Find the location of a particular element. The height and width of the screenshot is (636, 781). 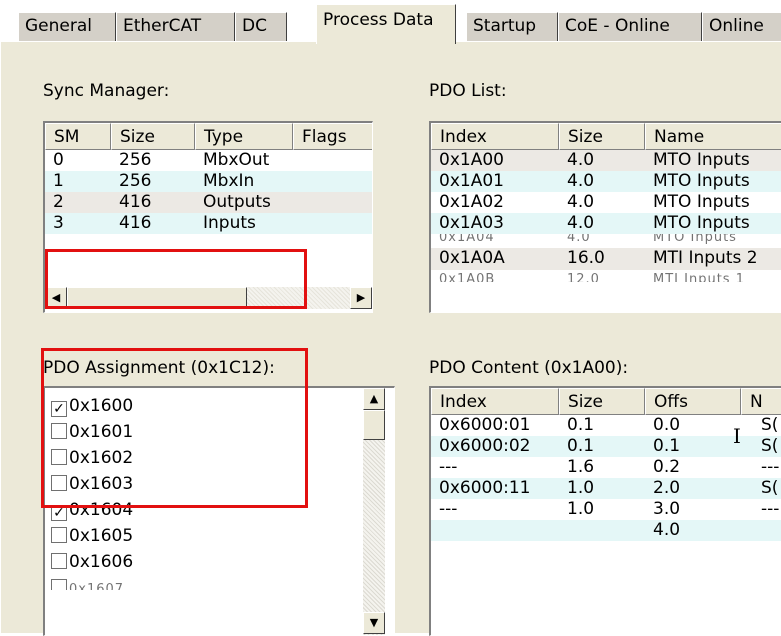

hscroll-thumb is located at coordinates (157, 298).